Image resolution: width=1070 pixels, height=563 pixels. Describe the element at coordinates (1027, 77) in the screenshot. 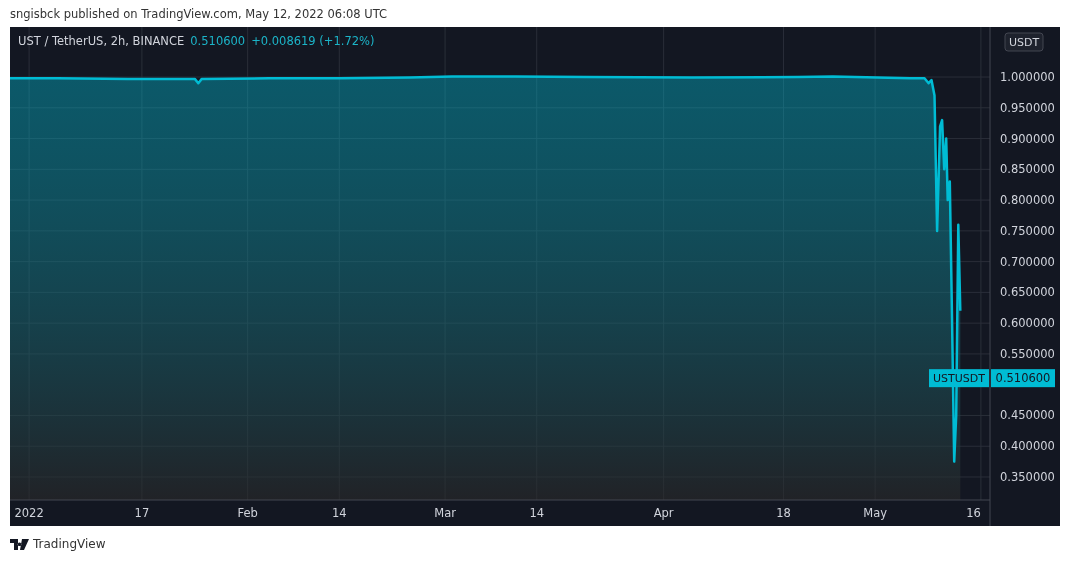

I see `price-axis-label: 1.000000` at that location.